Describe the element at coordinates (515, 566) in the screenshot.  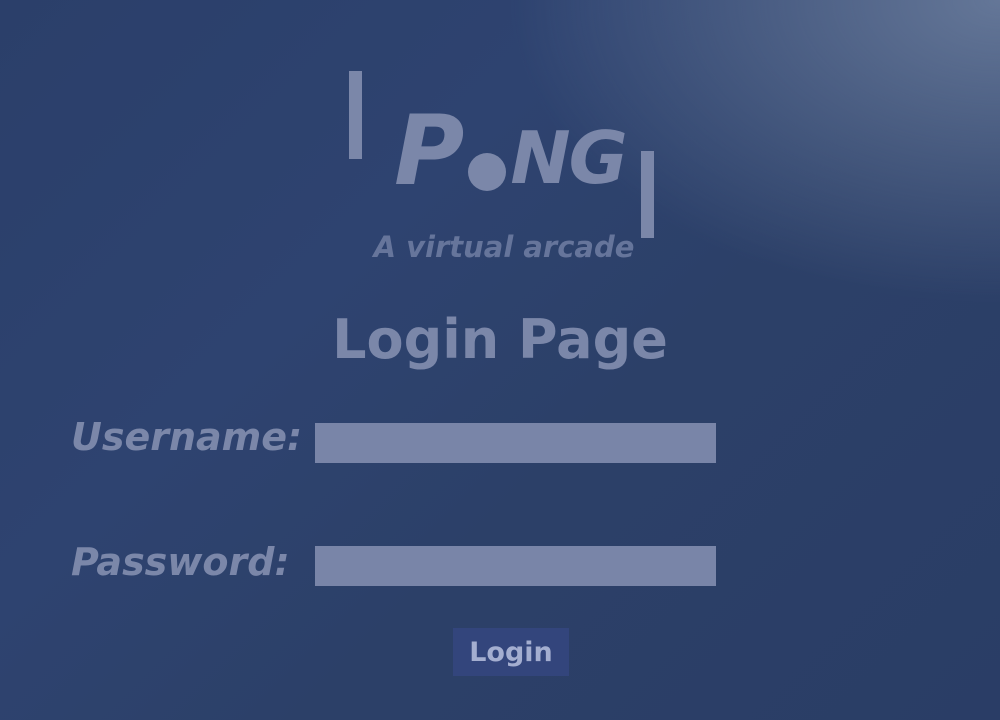
I see `password-input` at that location.